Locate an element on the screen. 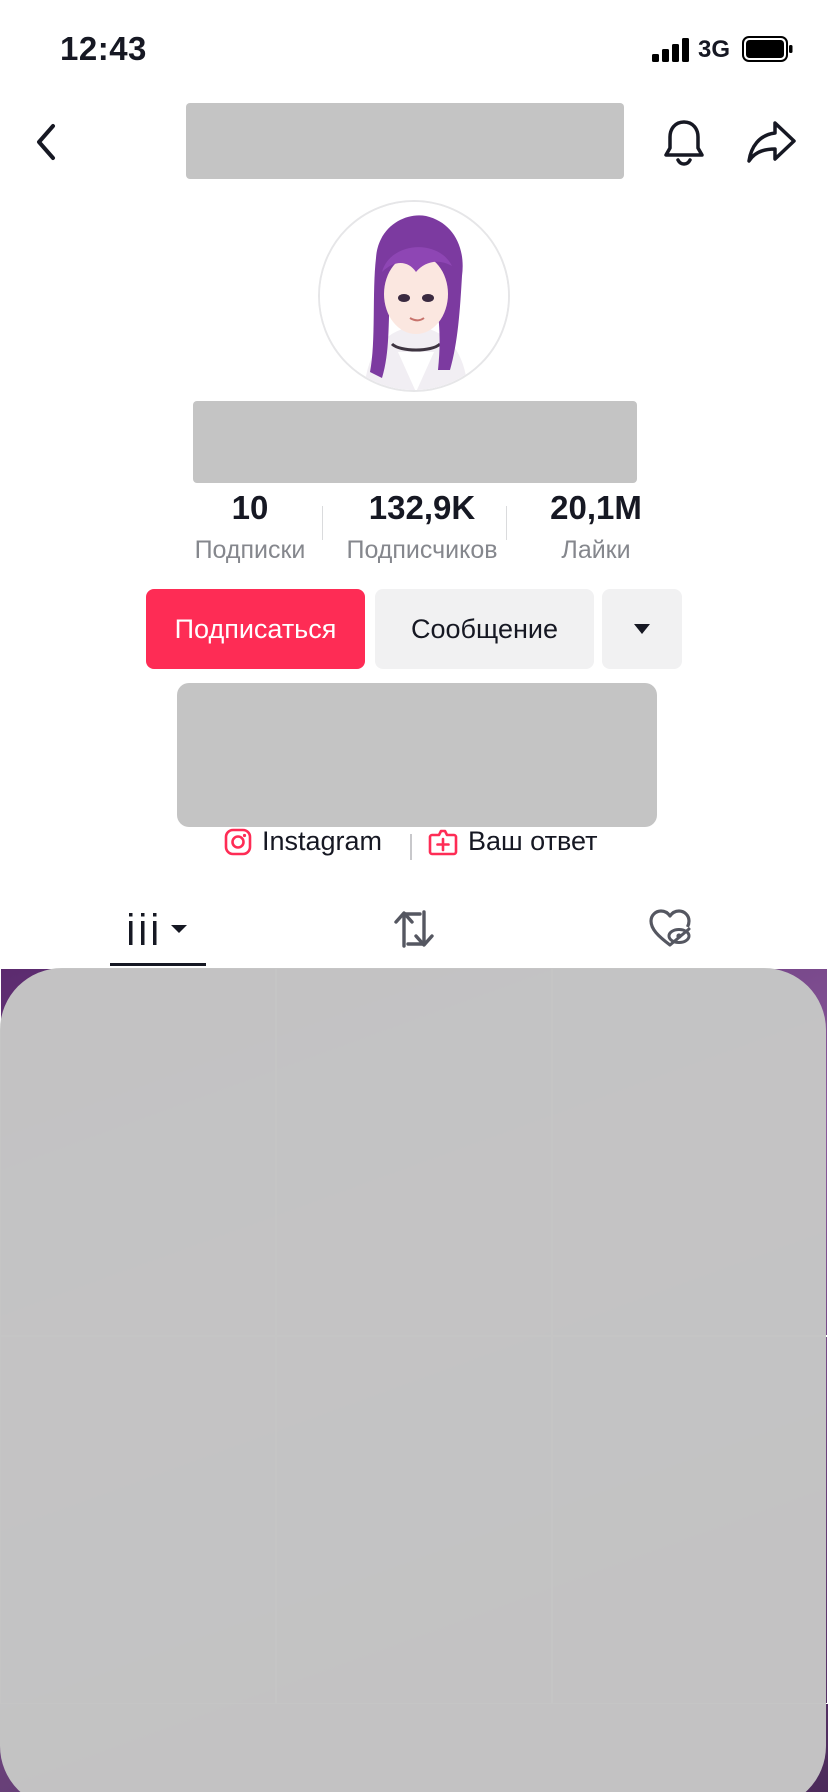  bio-redacted is located at coordinates (417, 755).